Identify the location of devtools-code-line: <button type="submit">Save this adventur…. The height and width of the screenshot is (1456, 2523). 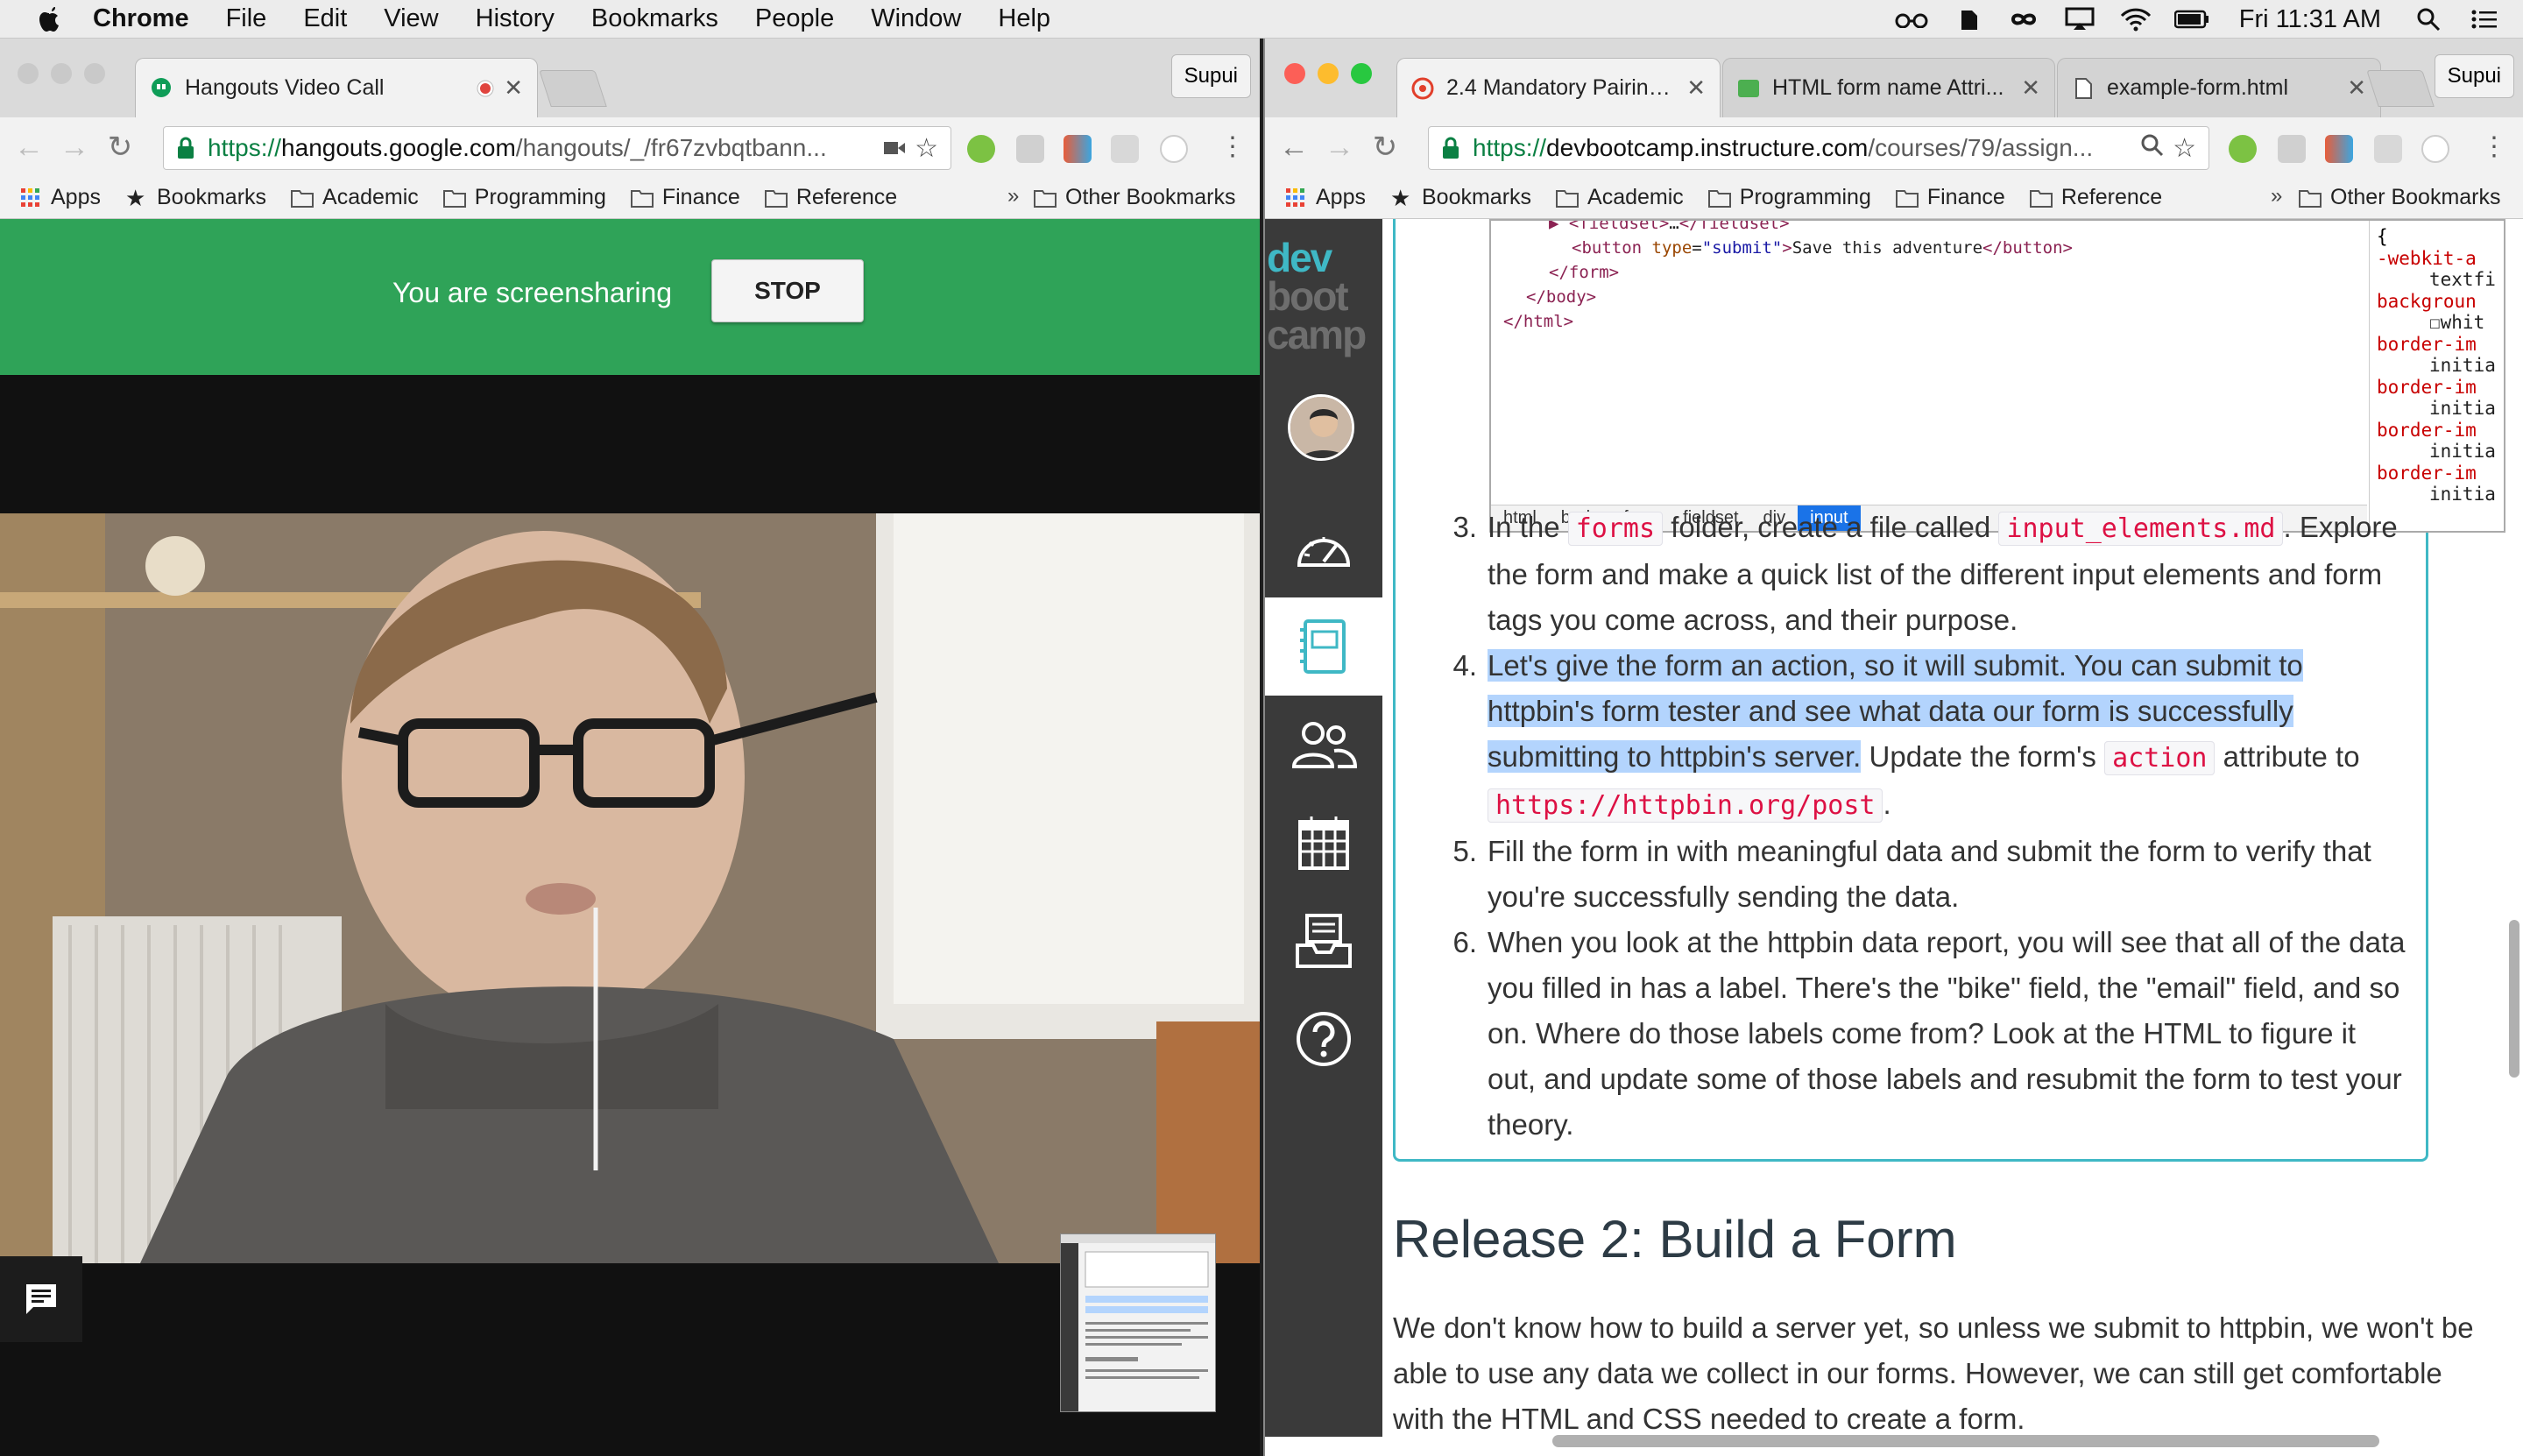
(1822, 248).